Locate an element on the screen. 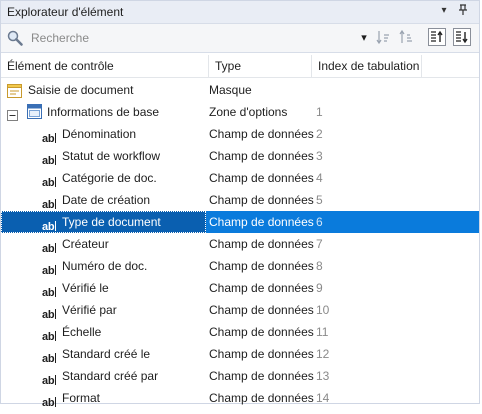  search-icon is located at coordinates (15, 38).